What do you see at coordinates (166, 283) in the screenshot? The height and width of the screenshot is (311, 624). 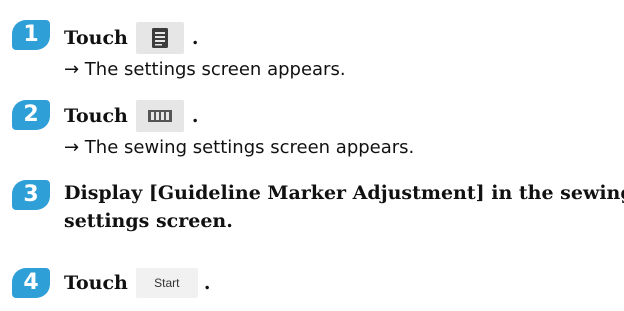 I see `start-button: Start` at bounding box center [166, 283].